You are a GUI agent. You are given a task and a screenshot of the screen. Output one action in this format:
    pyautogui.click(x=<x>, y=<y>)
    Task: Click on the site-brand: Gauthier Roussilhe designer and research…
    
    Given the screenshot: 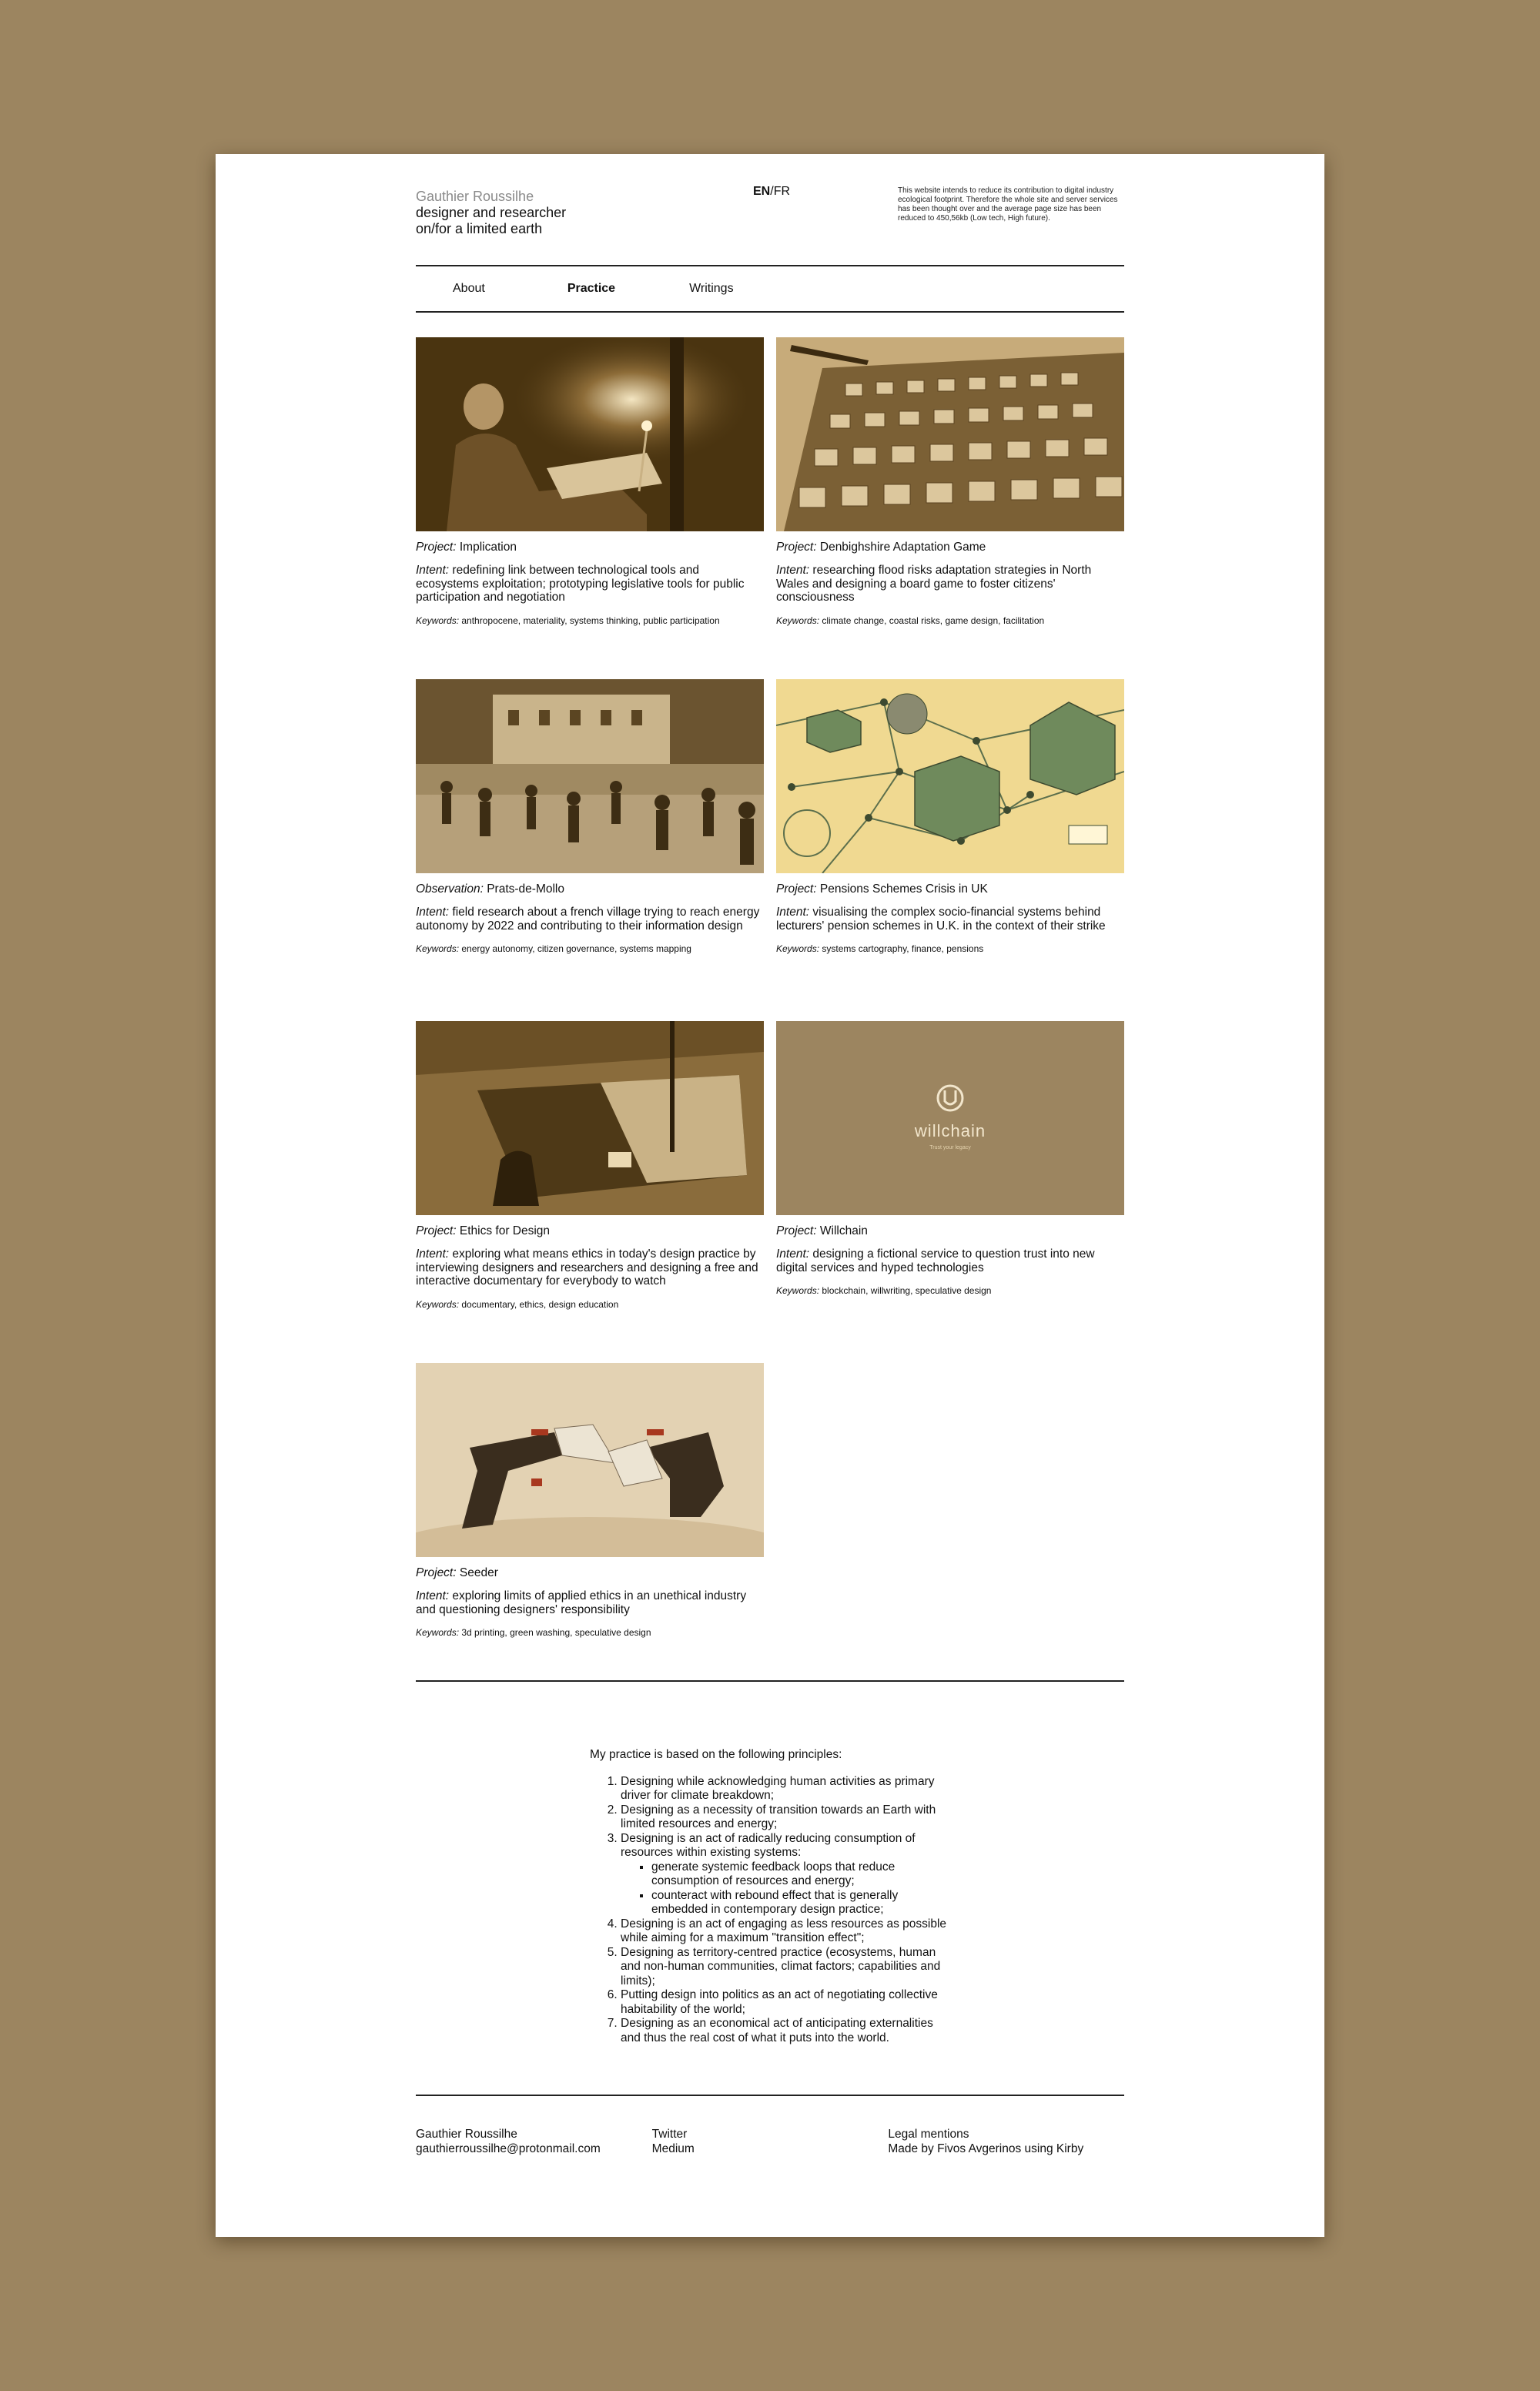 What is the action you would take?
    pyautogui.click(x=491, y=213)
    